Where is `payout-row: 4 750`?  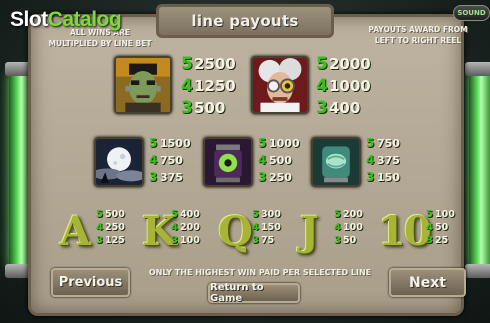
payout-row: 4 750 is located at coordinates (170, 160).